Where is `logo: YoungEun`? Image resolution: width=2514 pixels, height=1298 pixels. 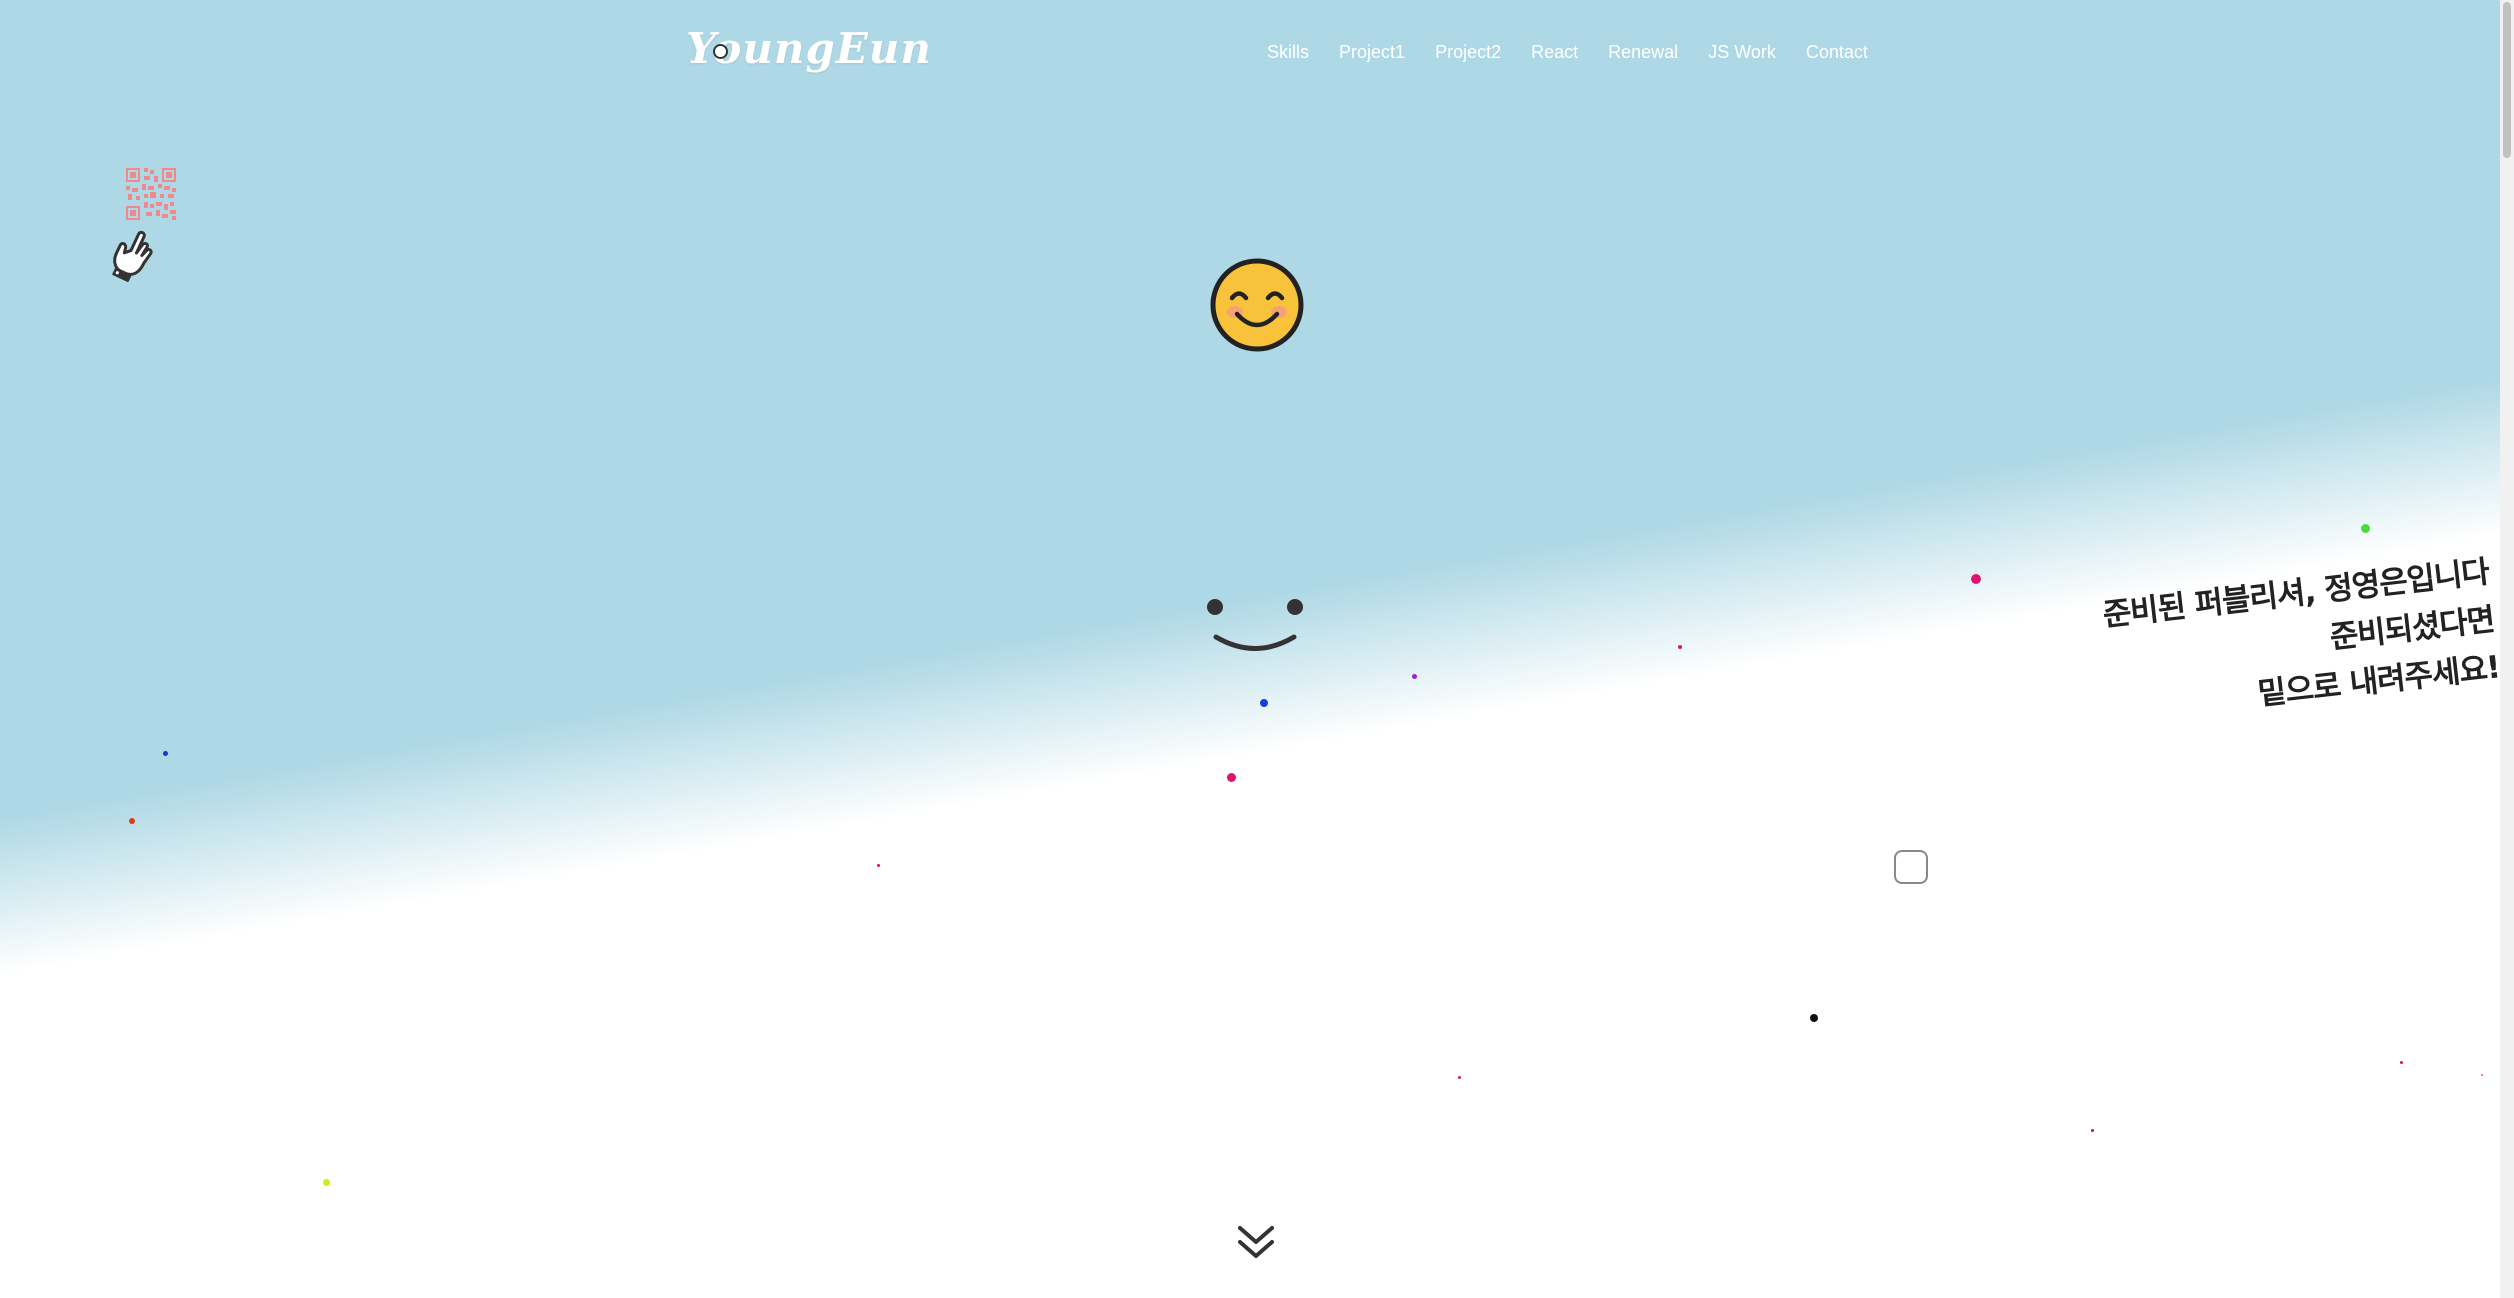 logo: YoungEun is located at coordinates (809, 48).